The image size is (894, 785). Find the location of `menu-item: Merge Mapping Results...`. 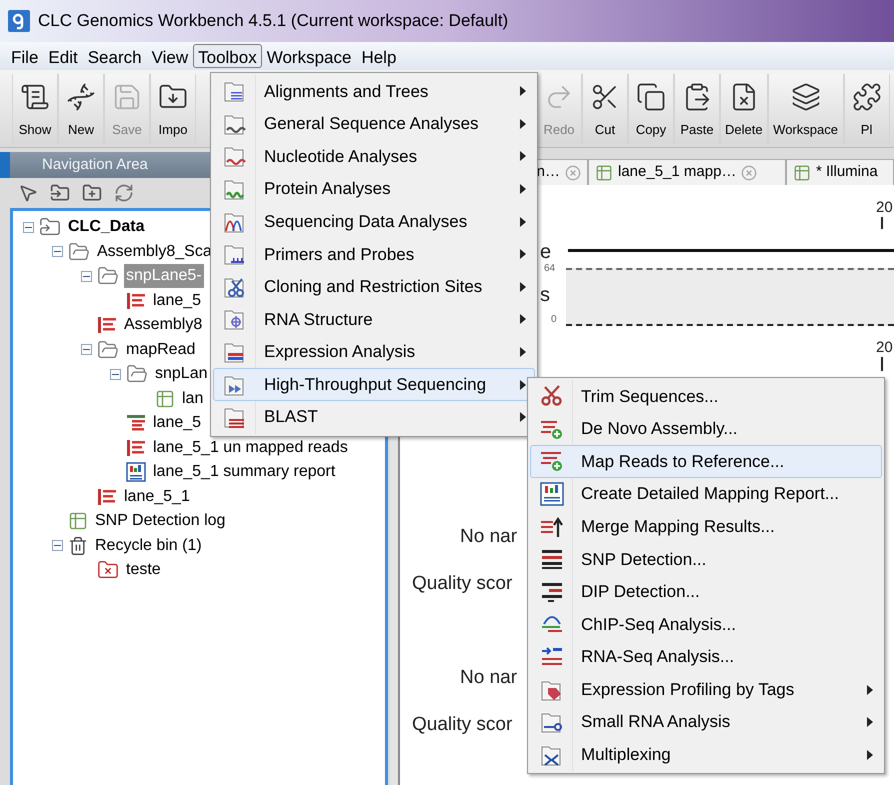

menu-item: Merge Mapping Results... is located at coordinates (706, 526).